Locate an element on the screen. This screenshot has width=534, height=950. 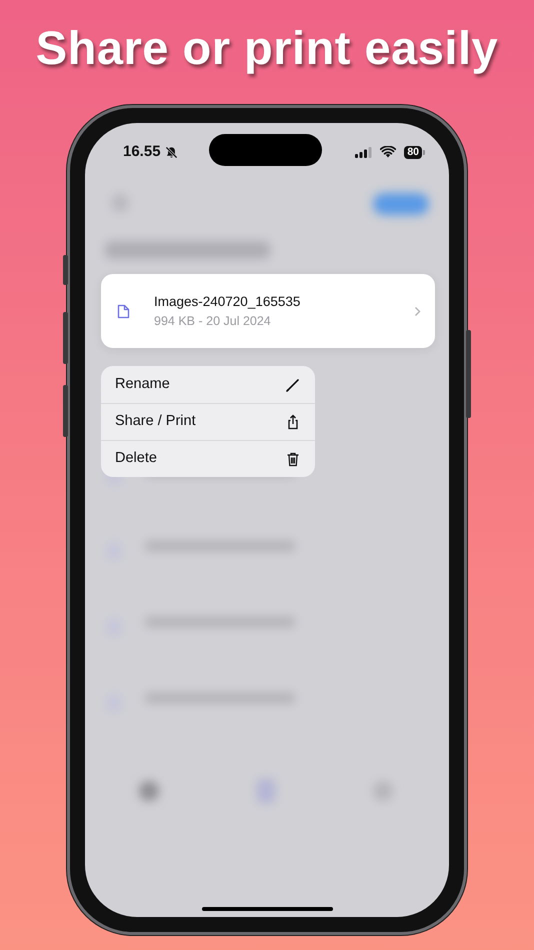
file-card: Images-240720_165535 994 KB - 20 Jul 2024 is located at coordinates (268, 311).